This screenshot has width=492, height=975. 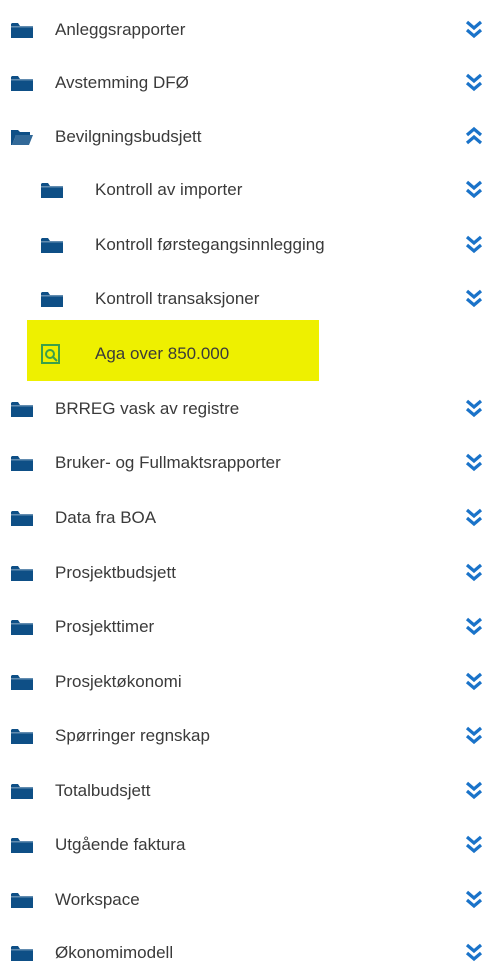 I want to click on tree-item-label: Kontroll av importer, so click(x=169, y=189).